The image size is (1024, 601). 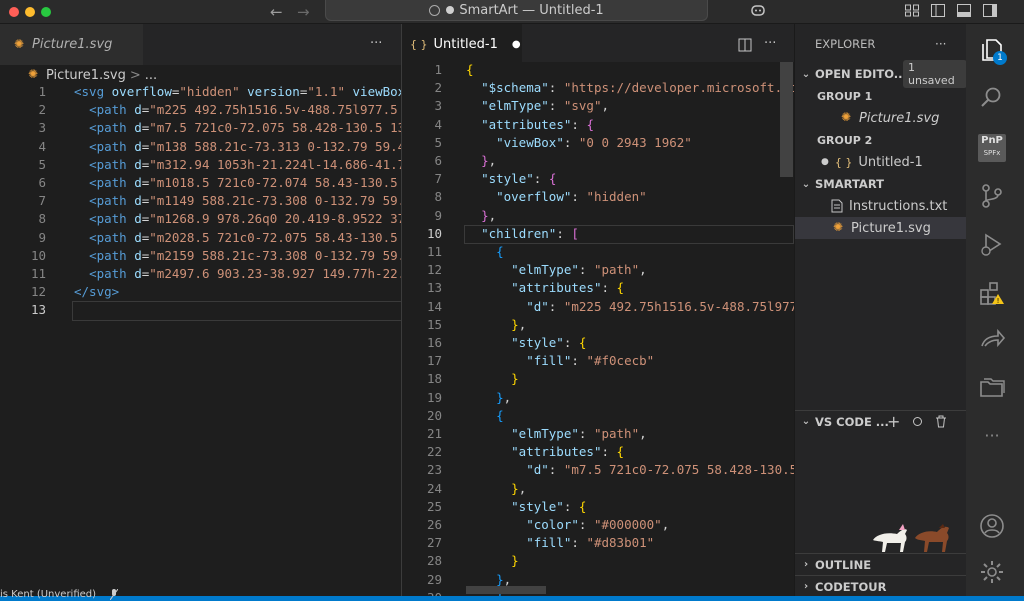 What do you see at coordinates (758, 10) in the screenshot?
I see `copilot-icon` at bounding box center [758, 10].